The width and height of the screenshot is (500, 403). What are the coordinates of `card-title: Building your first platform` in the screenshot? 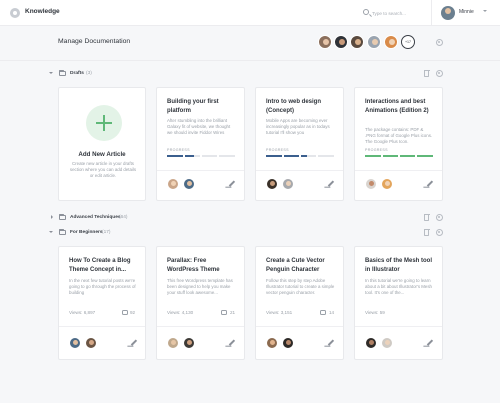 It's located at (203, 106).